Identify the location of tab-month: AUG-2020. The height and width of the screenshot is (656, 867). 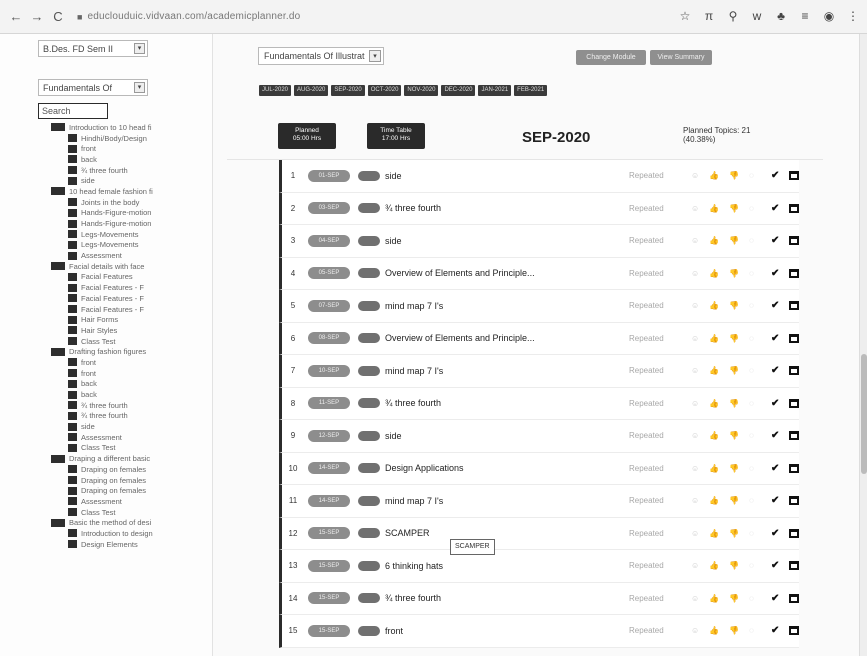
(311, 90).